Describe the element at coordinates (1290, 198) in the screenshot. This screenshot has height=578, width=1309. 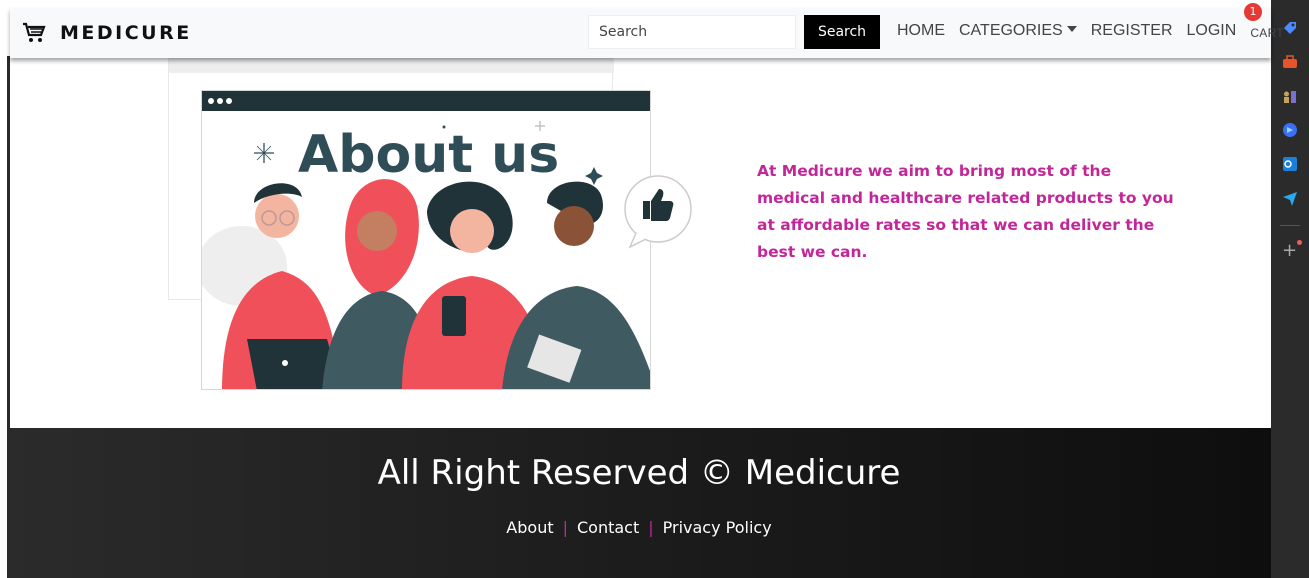
I see `send-icon` at that location.